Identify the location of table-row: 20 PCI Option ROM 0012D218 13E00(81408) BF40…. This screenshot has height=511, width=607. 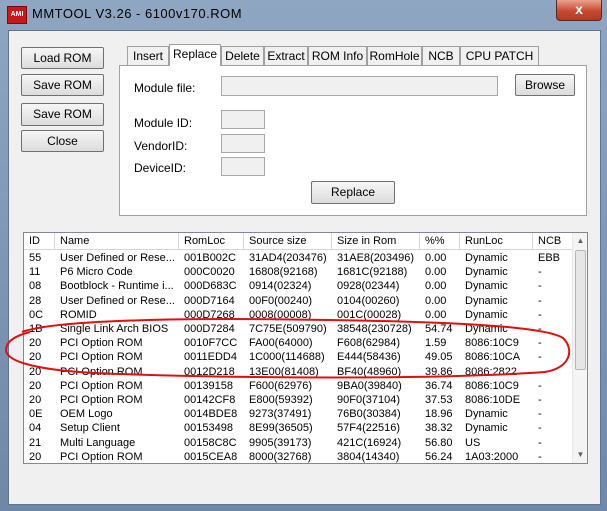
(299, 372).